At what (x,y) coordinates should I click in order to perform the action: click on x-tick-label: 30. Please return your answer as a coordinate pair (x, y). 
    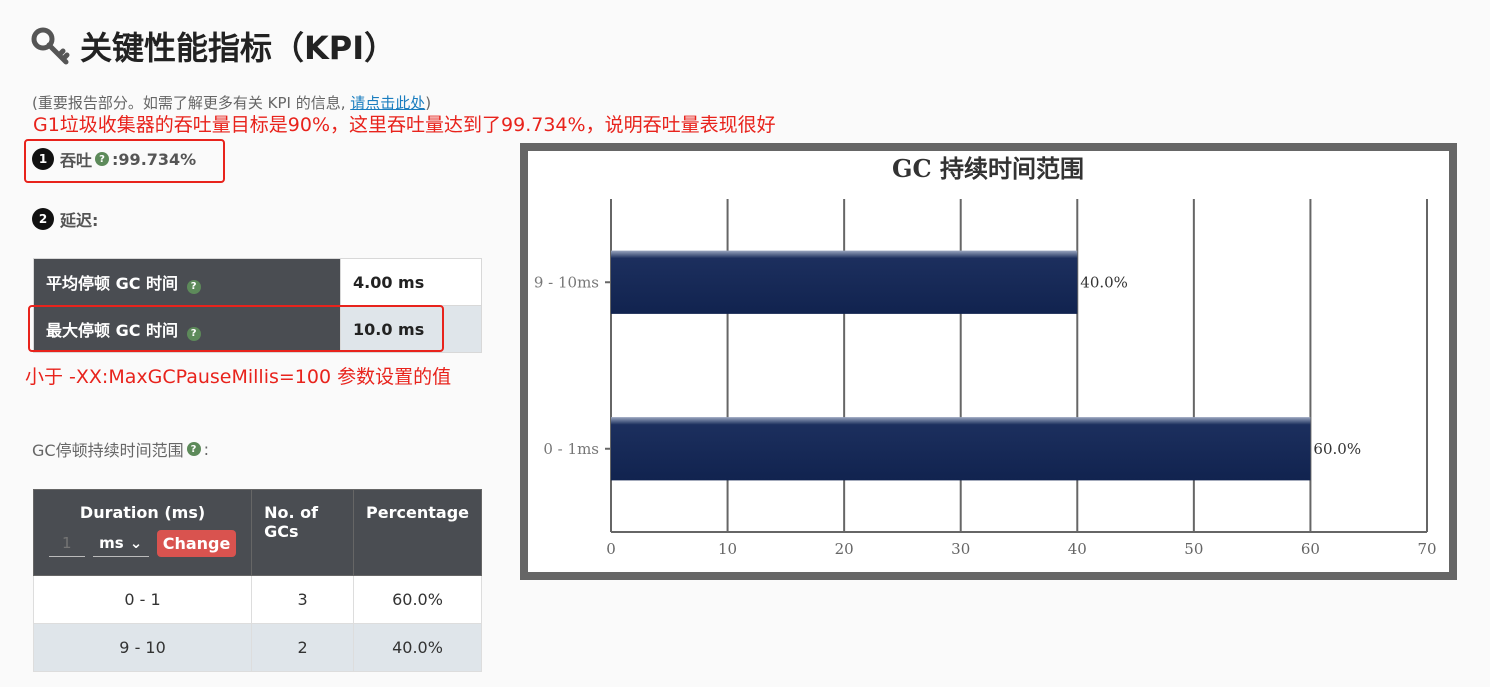
    Looking at the image, I should click on (960, 549).